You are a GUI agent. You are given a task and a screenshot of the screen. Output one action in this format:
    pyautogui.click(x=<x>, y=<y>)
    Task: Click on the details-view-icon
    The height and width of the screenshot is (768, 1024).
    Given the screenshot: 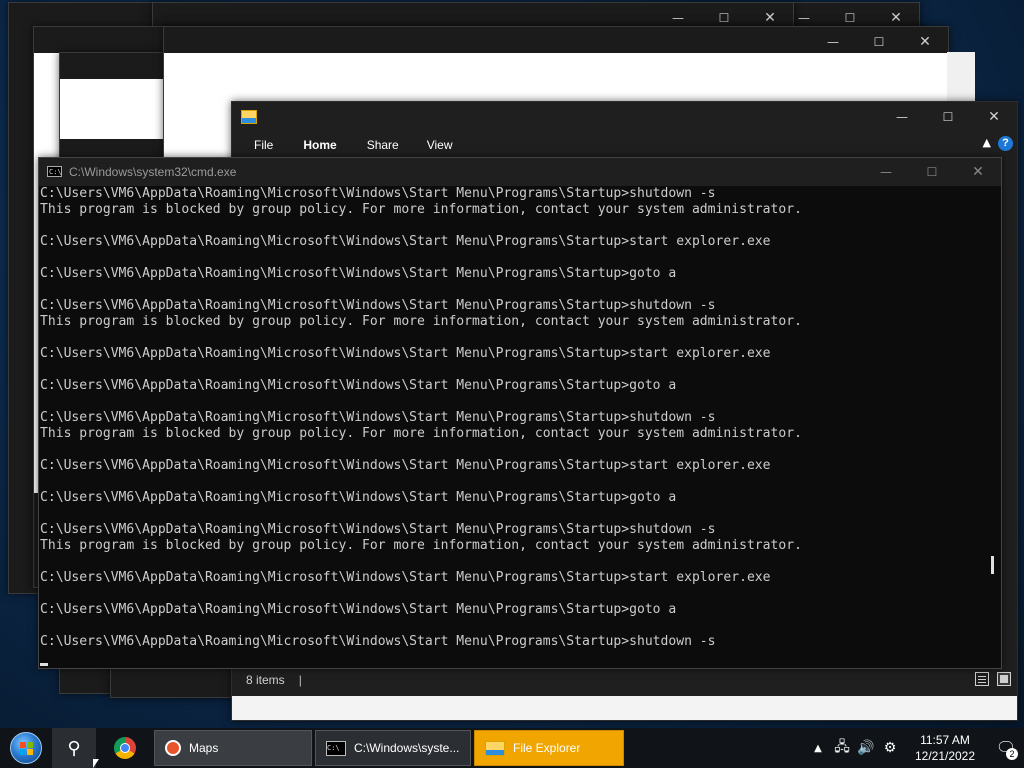 What is the action you would take?
    pyautogui.click(x=982, y=679)
    